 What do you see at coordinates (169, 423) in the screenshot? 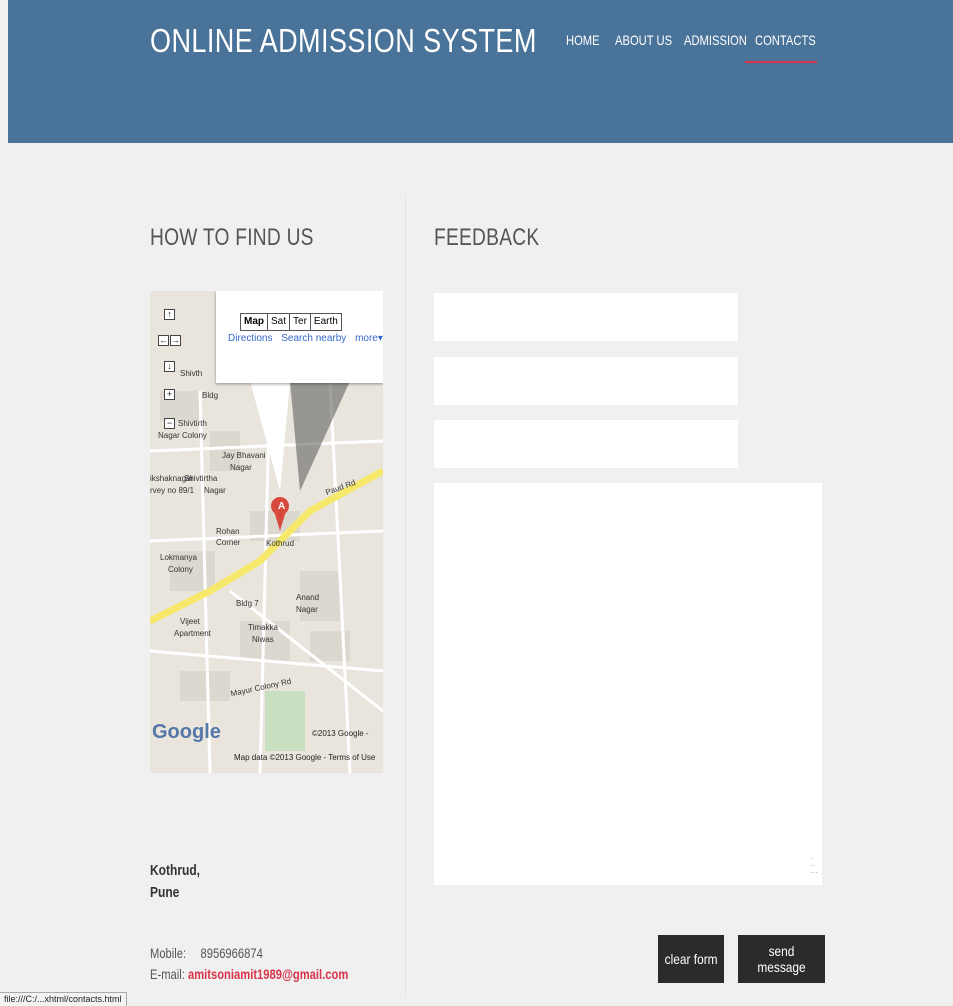
I see `zoom-out-icon: −` at bounding box center [169, 423].